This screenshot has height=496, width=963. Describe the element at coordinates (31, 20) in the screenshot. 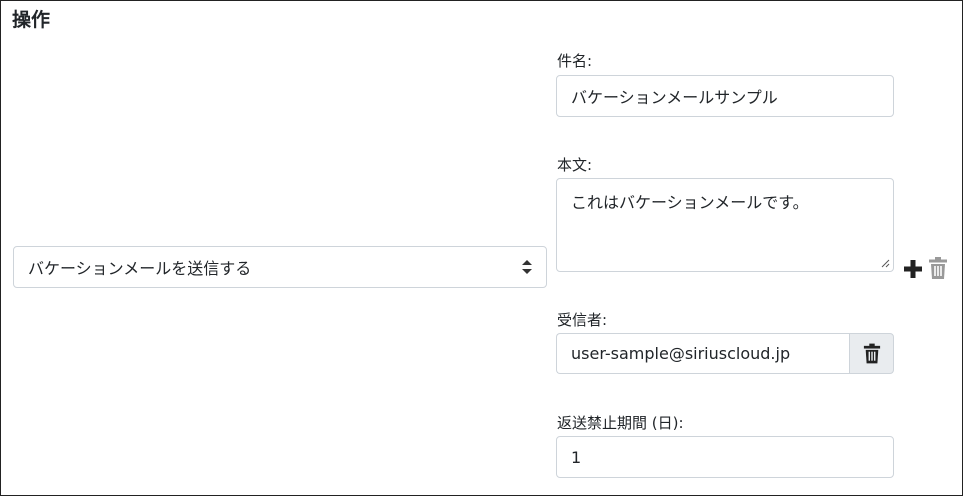

I see `section-title: 操作` at that location.